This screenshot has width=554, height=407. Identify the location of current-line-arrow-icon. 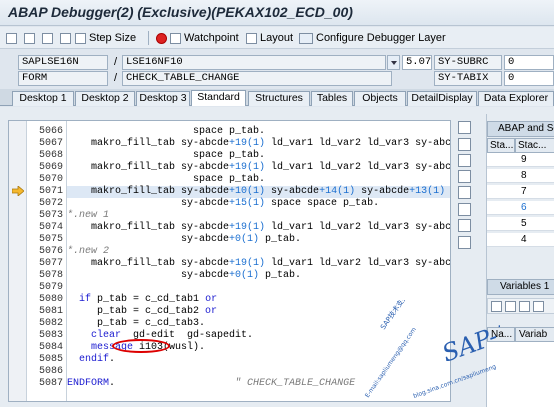
(18, 191).